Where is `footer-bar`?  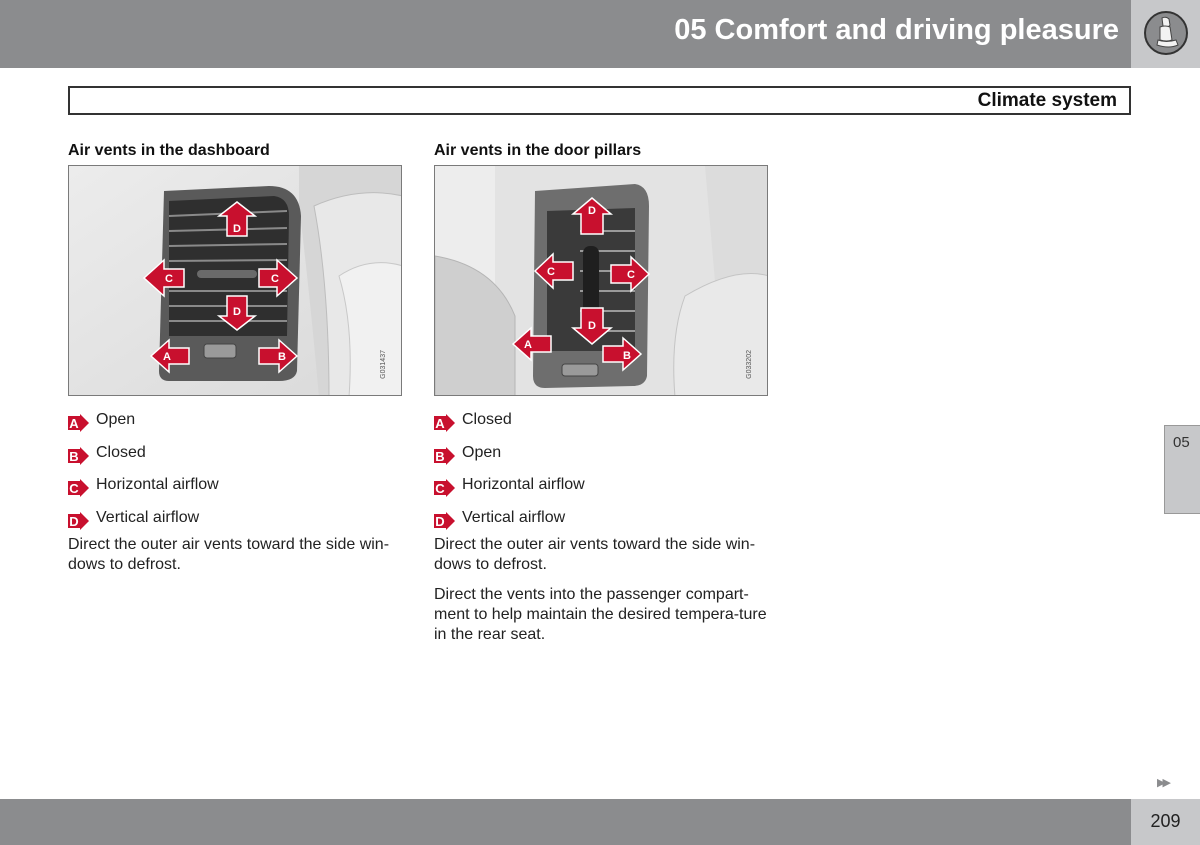 footer-bar is located at coordinates (565, 822).